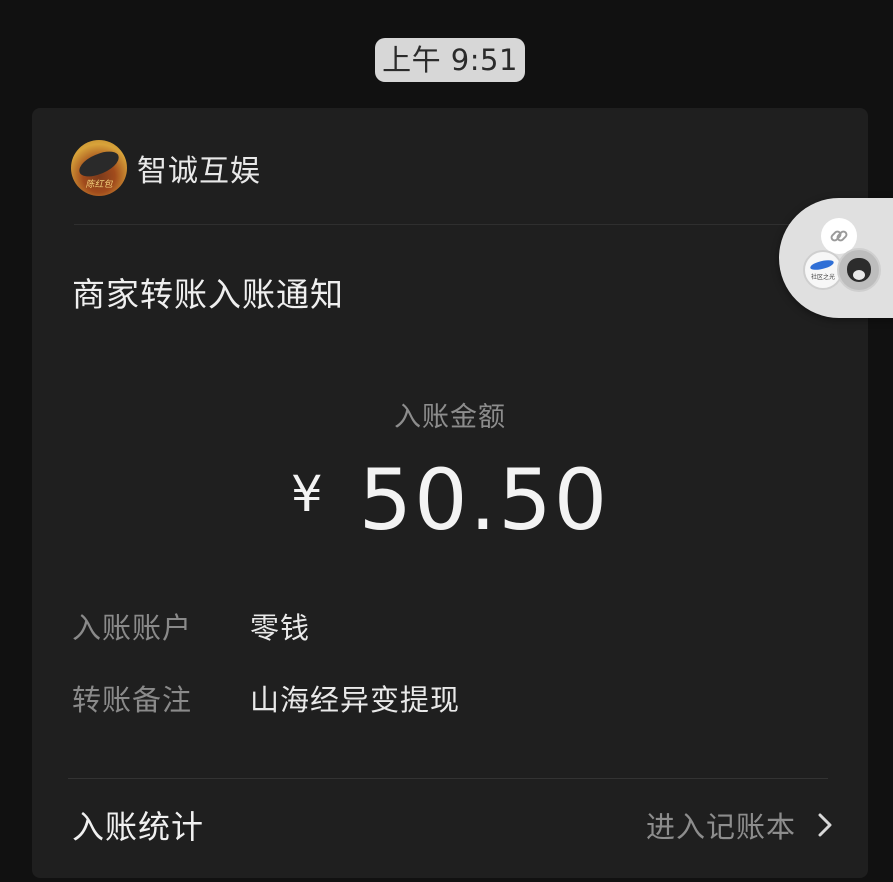 This screenshot has height=882, width=893. I want to click on detail-value-remark: 山海经异变提现, so click(355, 700).